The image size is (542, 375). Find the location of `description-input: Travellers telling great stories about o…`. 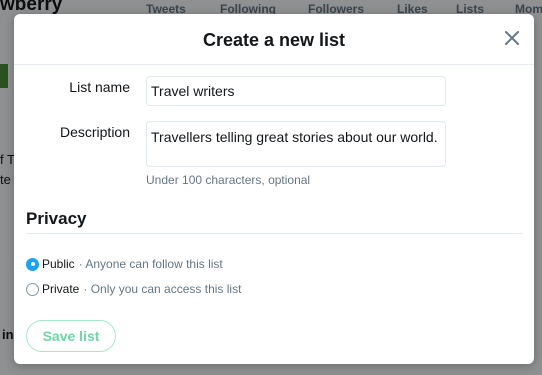

description-input: Travellers telling great stories about o… is located at coordinates (296, 144).